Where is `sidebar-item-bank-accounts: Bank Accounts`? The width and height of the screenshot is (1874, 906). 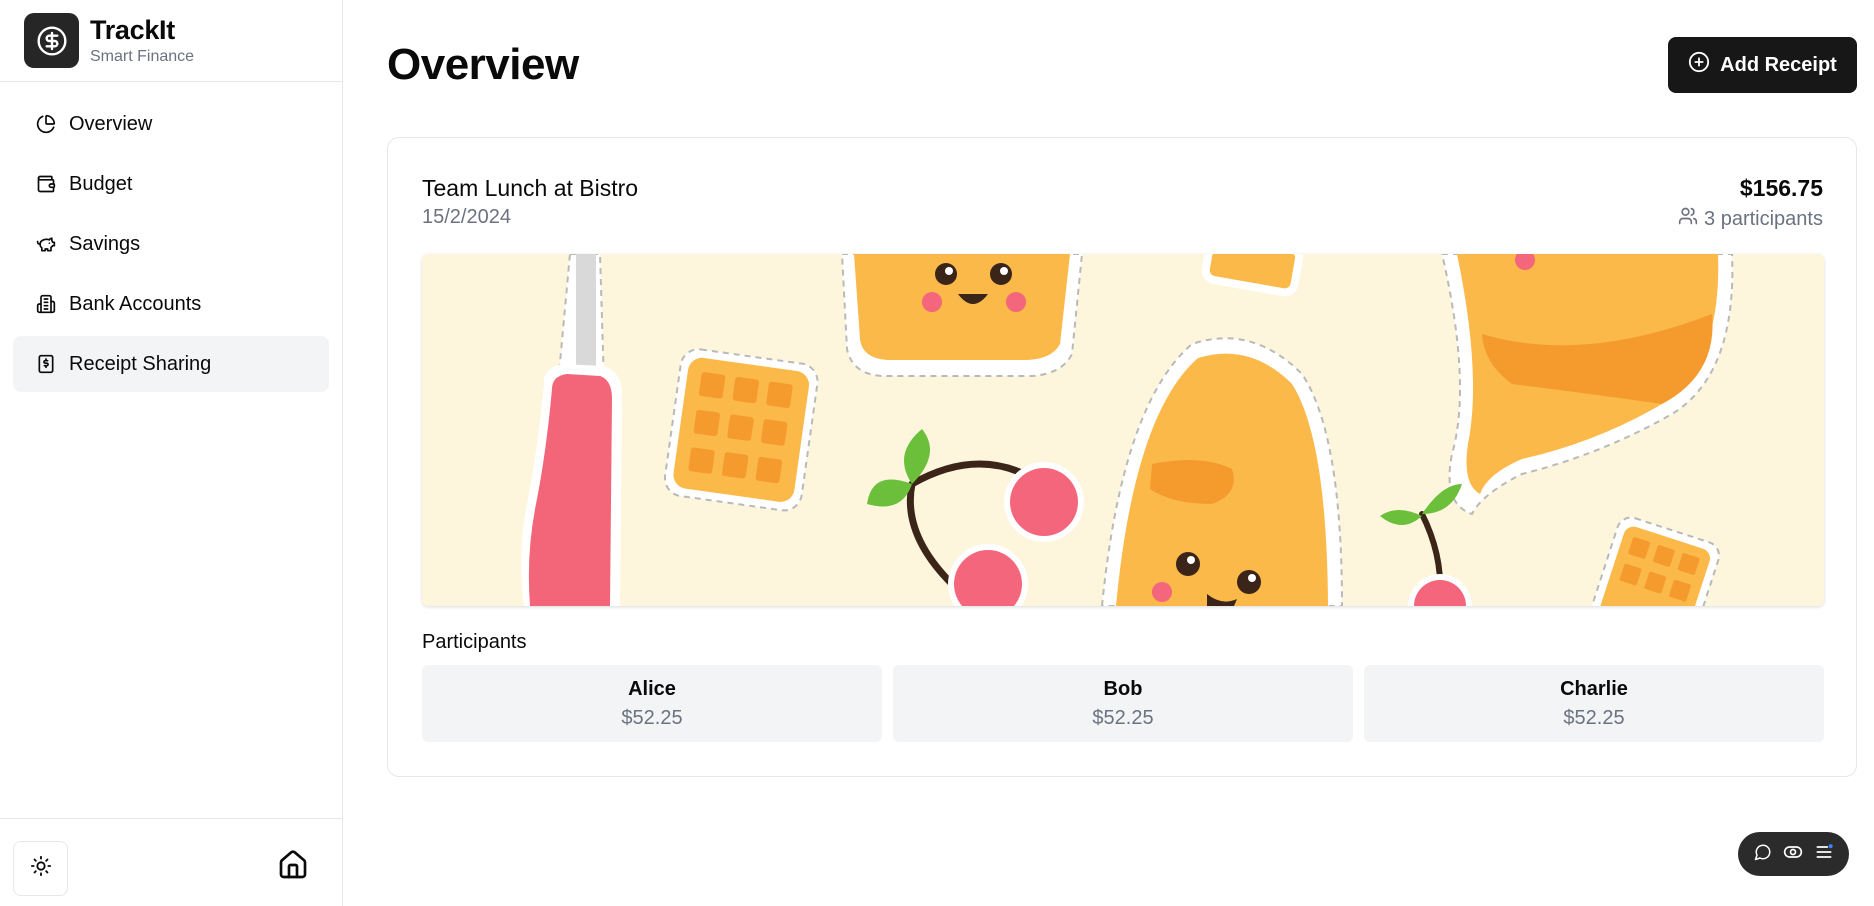
sidebar-item-bank-accounts: Bank Accounts is located at coordinates (171, 304).